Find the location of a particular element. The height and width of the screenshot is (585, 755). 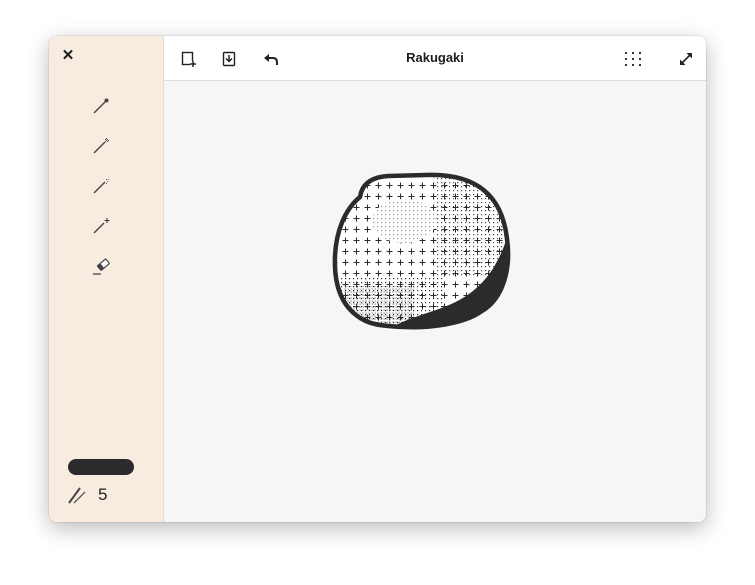

drawing-artwork is located at coordinates (421, 251).